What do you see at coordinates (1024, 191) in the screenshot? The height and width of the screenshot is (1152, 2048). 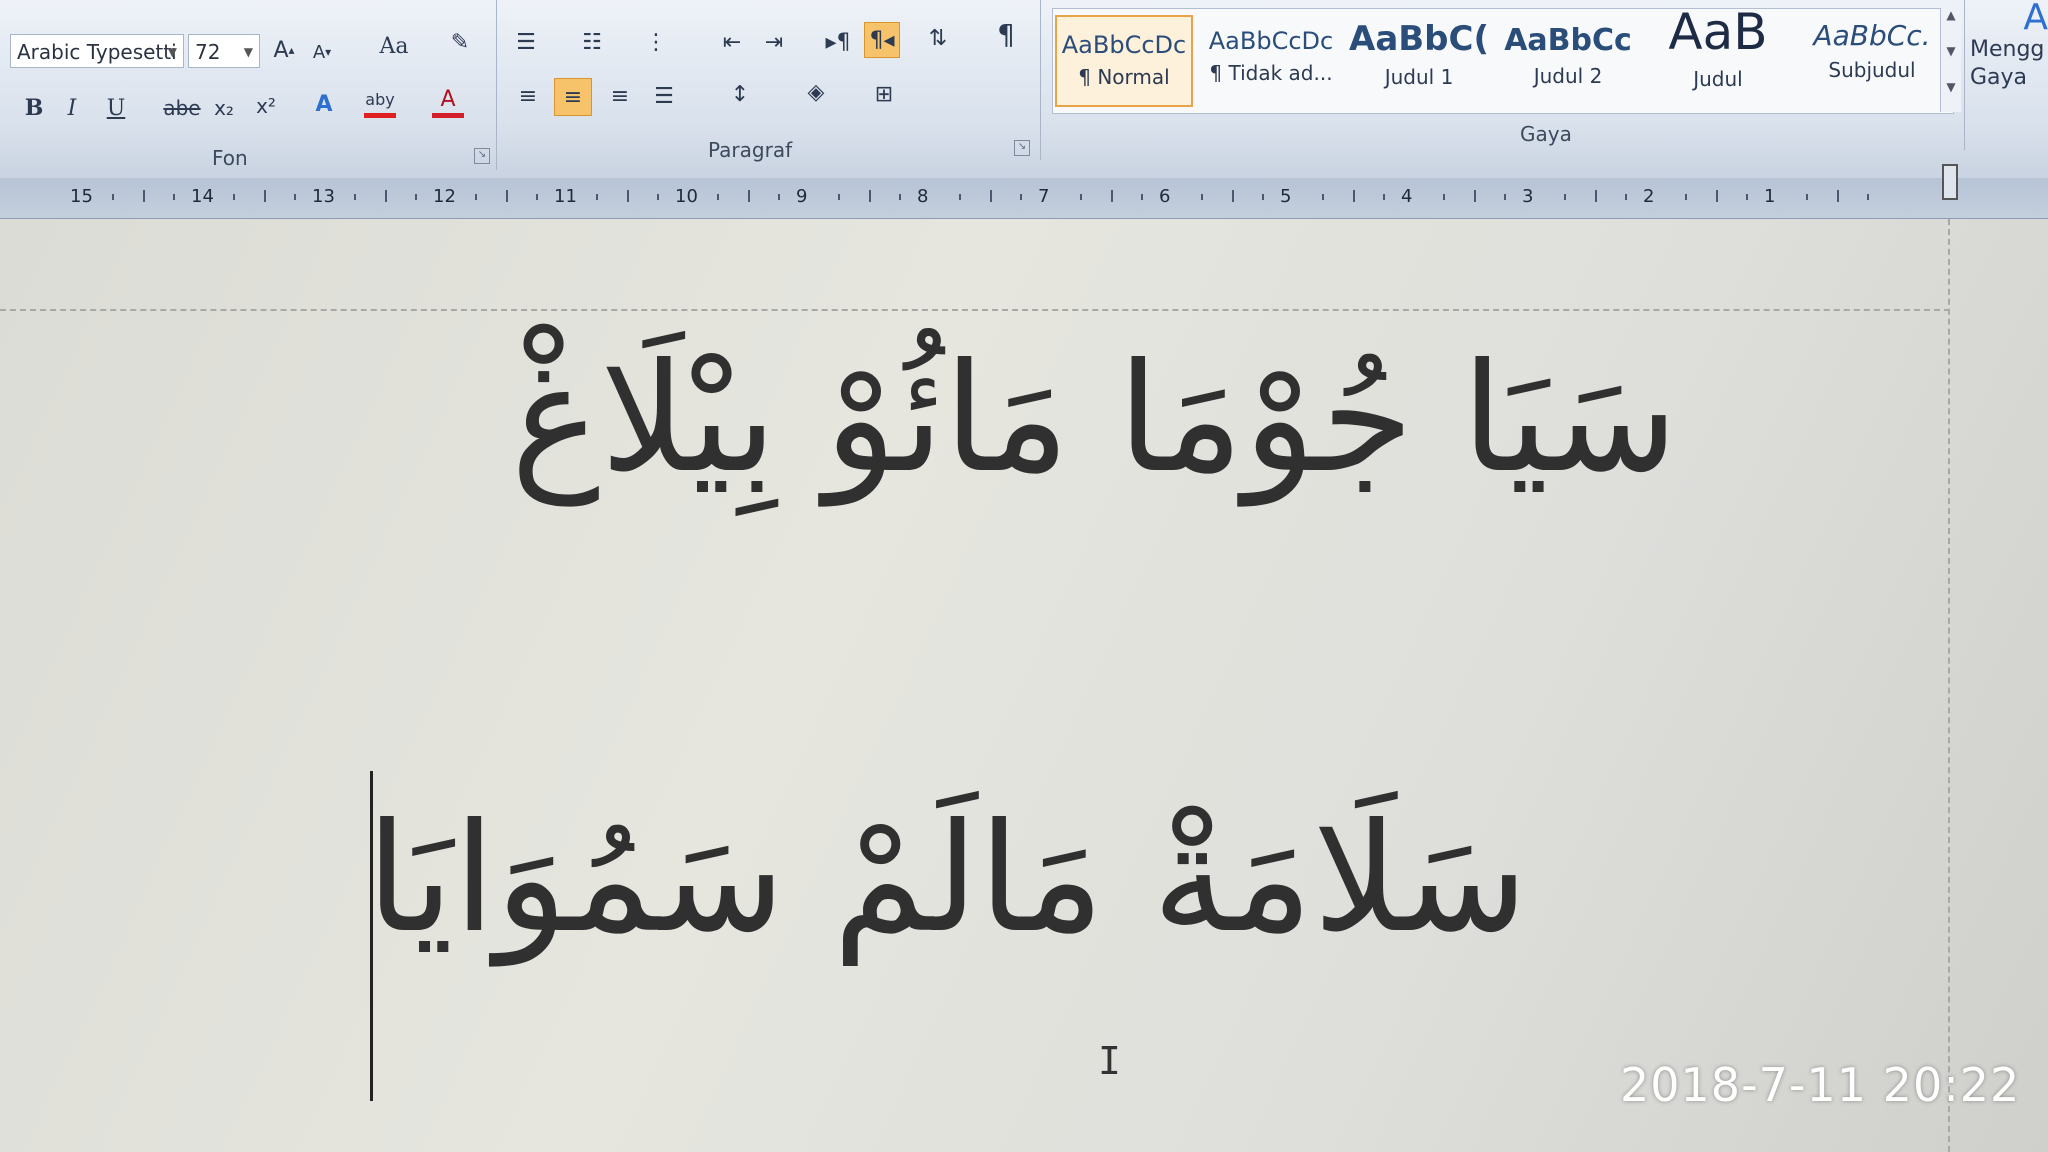 I see `horizontal-ruler: 15 14 13 12 11 10 9 8 7 6 5 4 3 2 1` at bounding box center [1024, 191].